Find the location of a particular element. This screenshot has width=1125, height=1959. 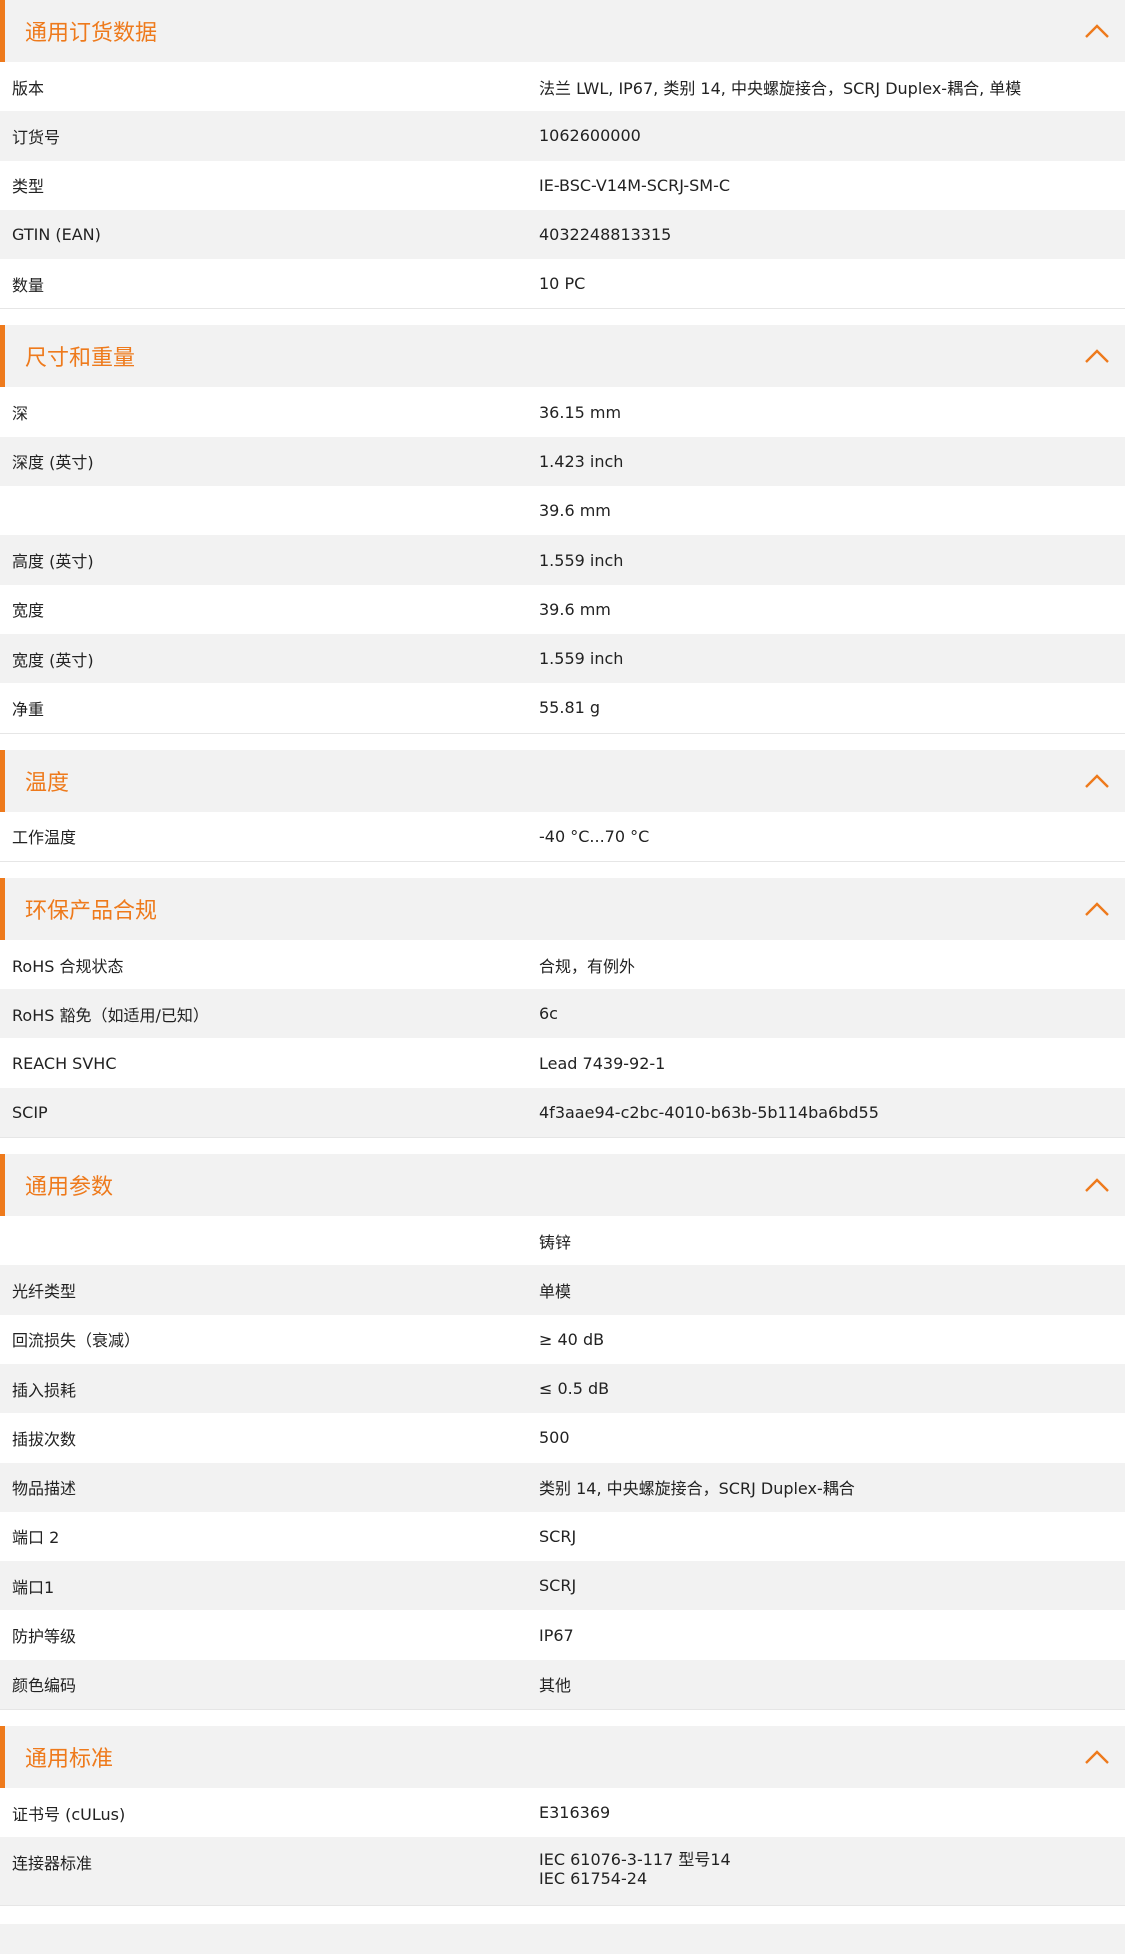

spec-label: 防护等级 is located at coordinates (44, 1637).